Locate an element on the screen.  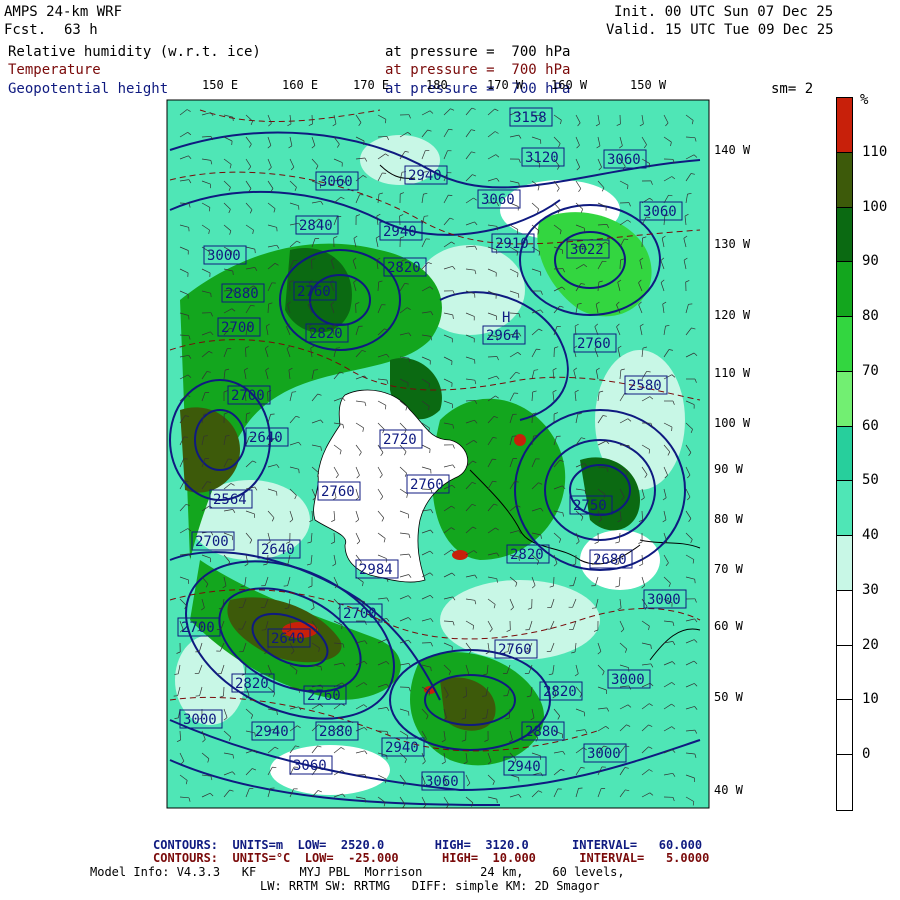
legend-tick-label: 70 is located at coordinates (870, 370).